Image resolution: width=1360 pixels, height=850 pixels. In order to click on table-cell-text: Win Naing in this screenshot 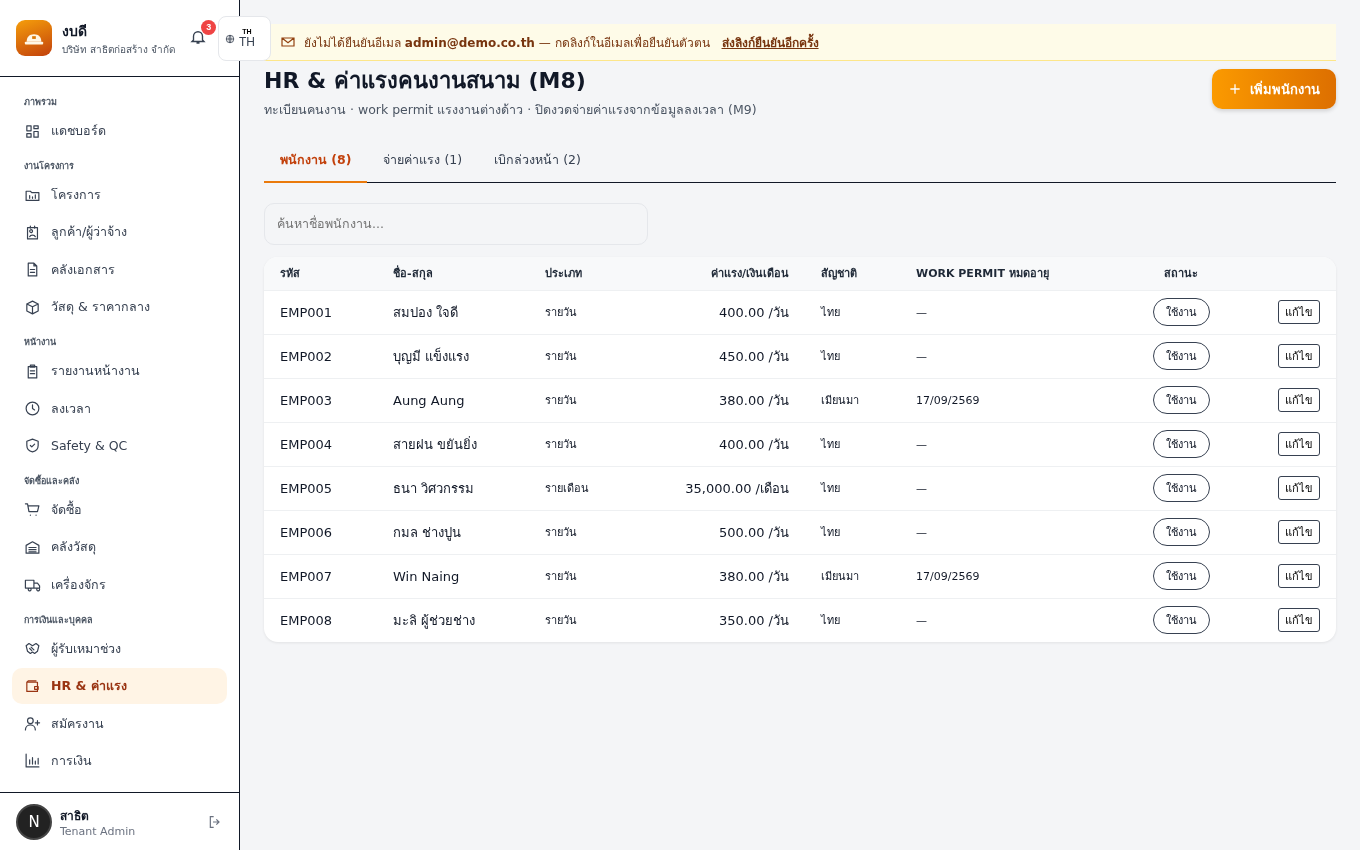, I will do `click(427, 576)`.